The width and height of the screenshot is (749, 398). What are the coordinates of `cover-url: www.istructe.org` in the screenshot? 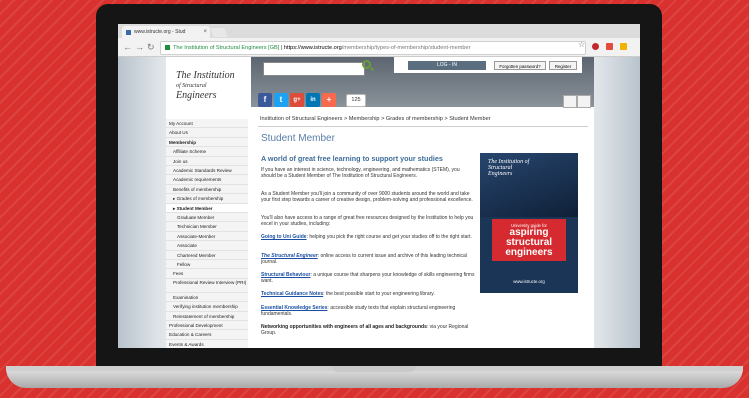 It's located at (529, 281).